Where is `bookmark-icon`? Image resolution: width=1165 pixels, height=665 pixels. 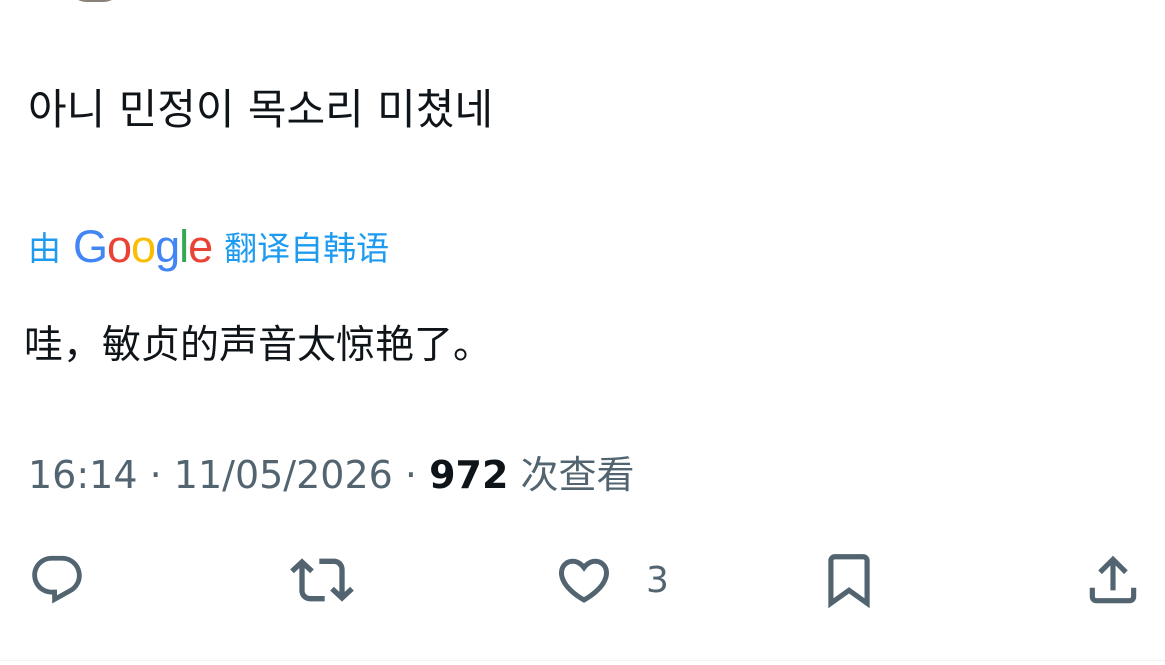 bookmark-icon is located at coordinates (849, 581).